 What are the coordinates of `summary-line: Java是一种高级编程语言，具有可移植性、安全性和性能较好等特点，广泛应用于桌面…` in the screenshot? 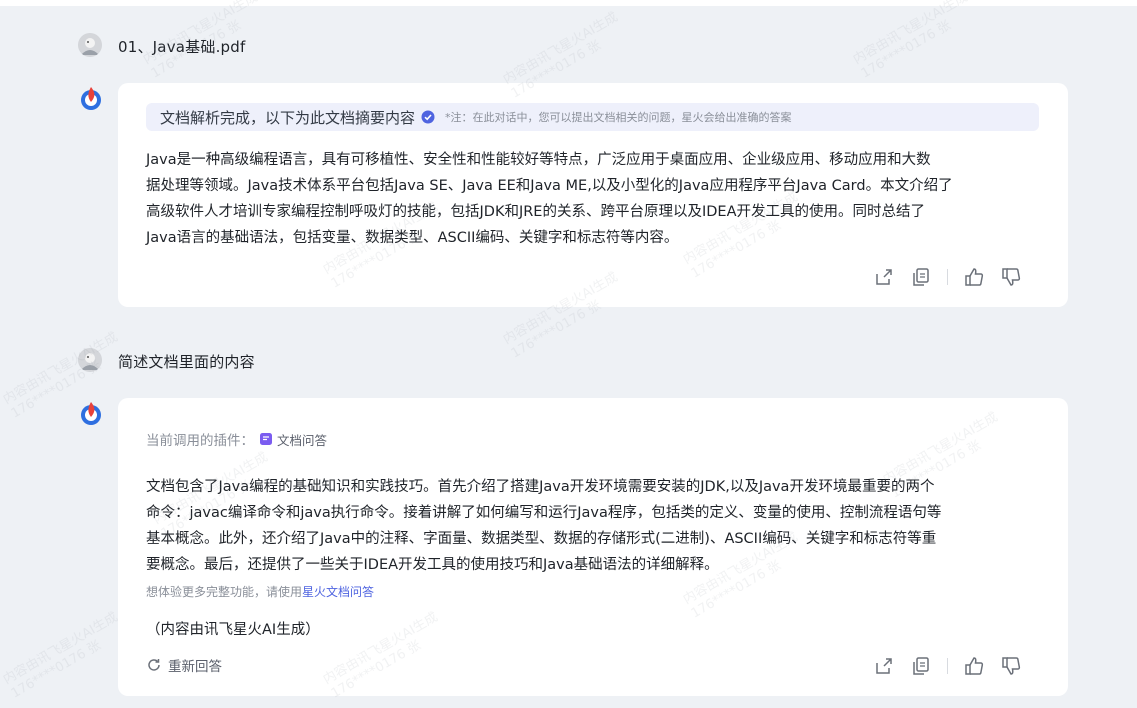 It's located at (538, 160).